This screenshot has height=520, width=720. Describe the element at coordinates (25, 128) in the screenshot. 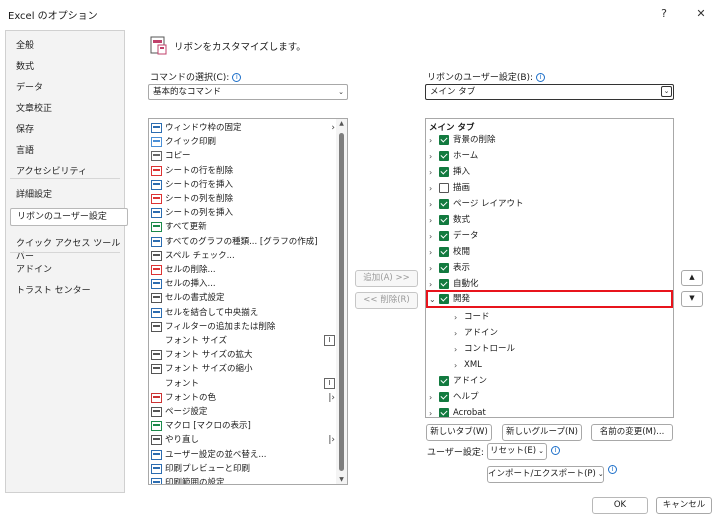

I see `sidebar-item-save: 保存` at that location.